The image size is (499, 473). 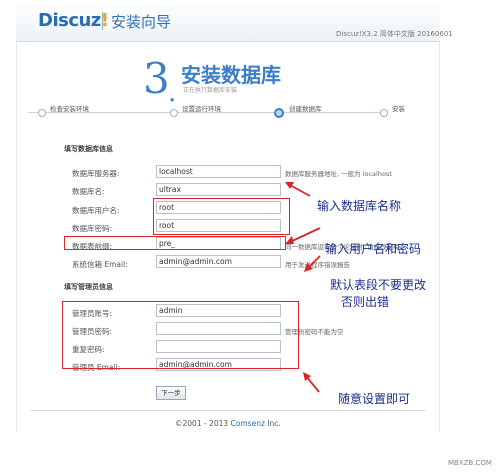 I want to click on progress-step-3: 创建数据库, so click(x=305, y=109).